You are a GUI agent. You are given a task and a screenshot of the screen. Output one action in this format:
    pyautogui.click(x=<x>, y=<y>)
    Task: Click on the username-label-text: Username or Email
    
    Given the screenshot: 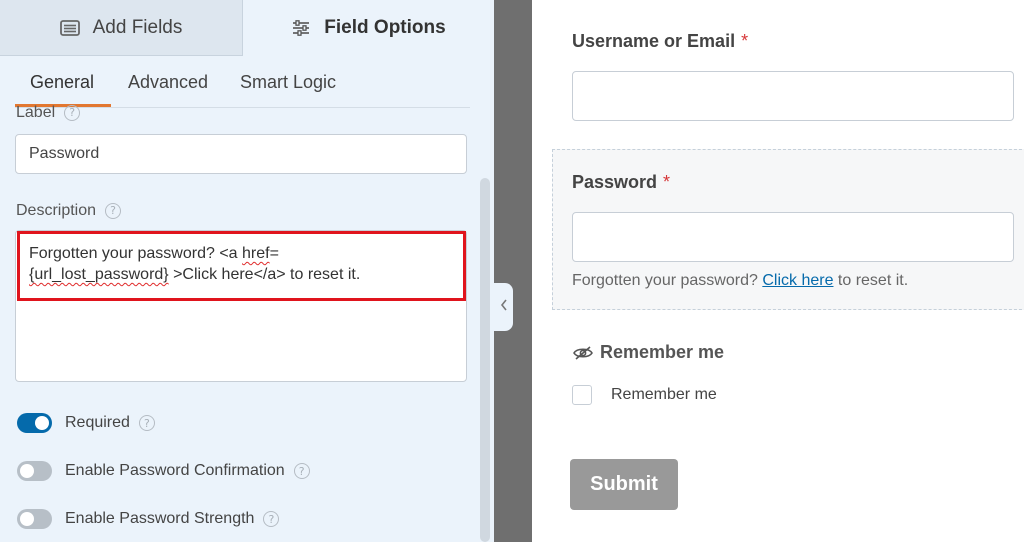 What is the action you would take?
    pyautogui.click(x=654, y=41)
    